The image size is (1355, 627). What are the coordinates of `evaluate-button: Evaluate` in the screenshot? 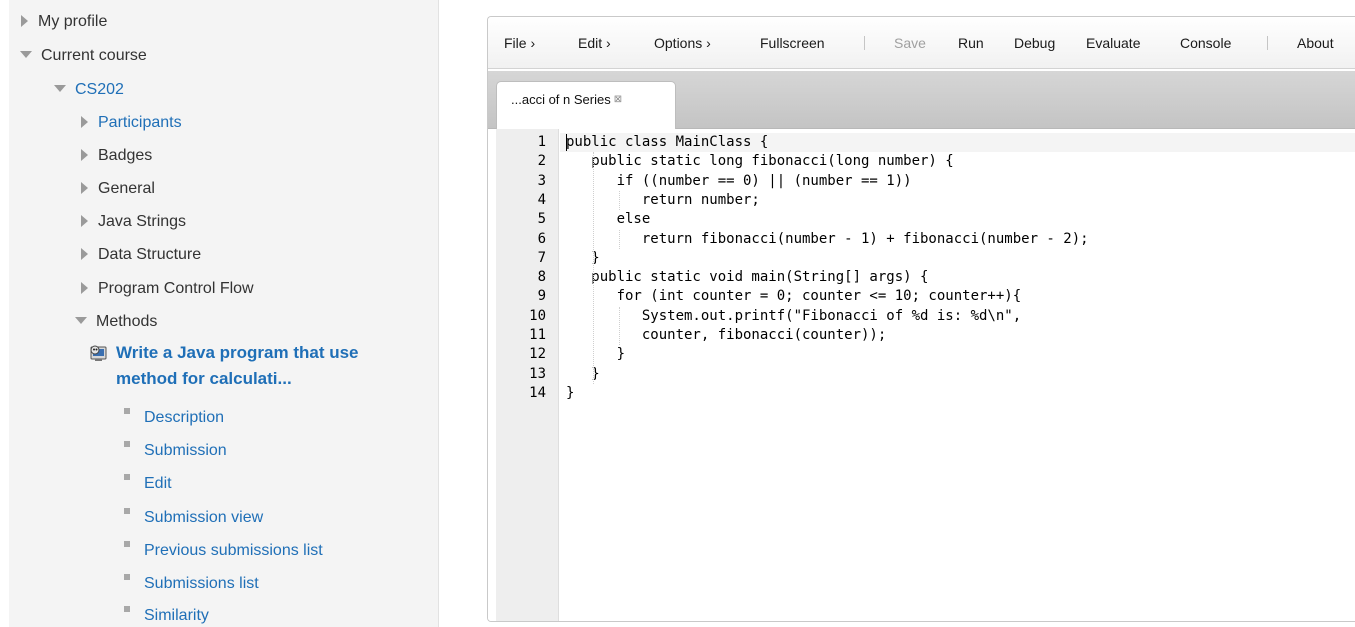 It's located at (1113, 43).